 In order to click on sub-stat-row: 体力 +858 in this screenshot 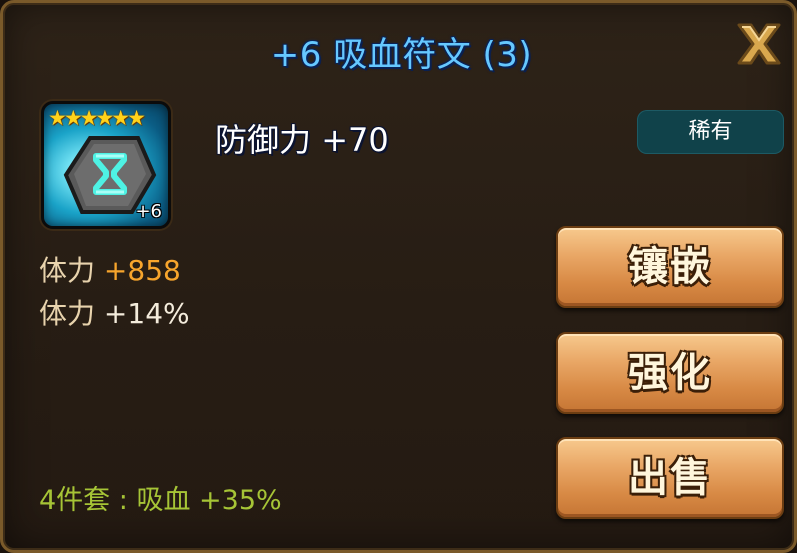, I will do `click(110, 269)`.